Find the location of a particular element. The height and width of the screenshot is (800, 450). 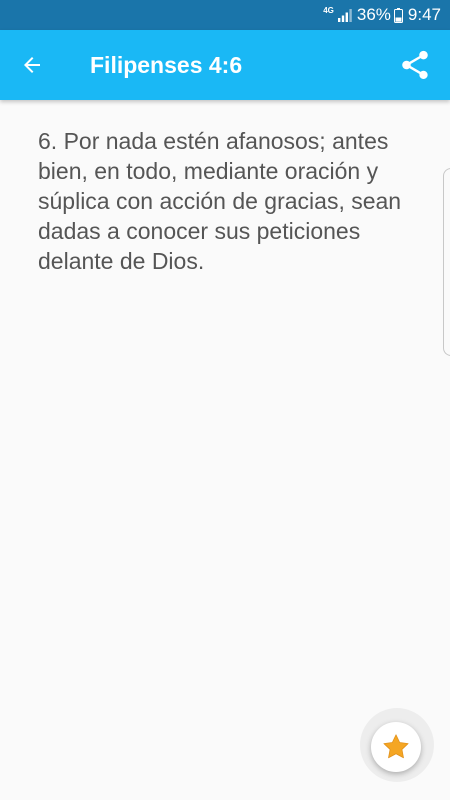

network-type-label: 4G is located at coordinates (328, 10).